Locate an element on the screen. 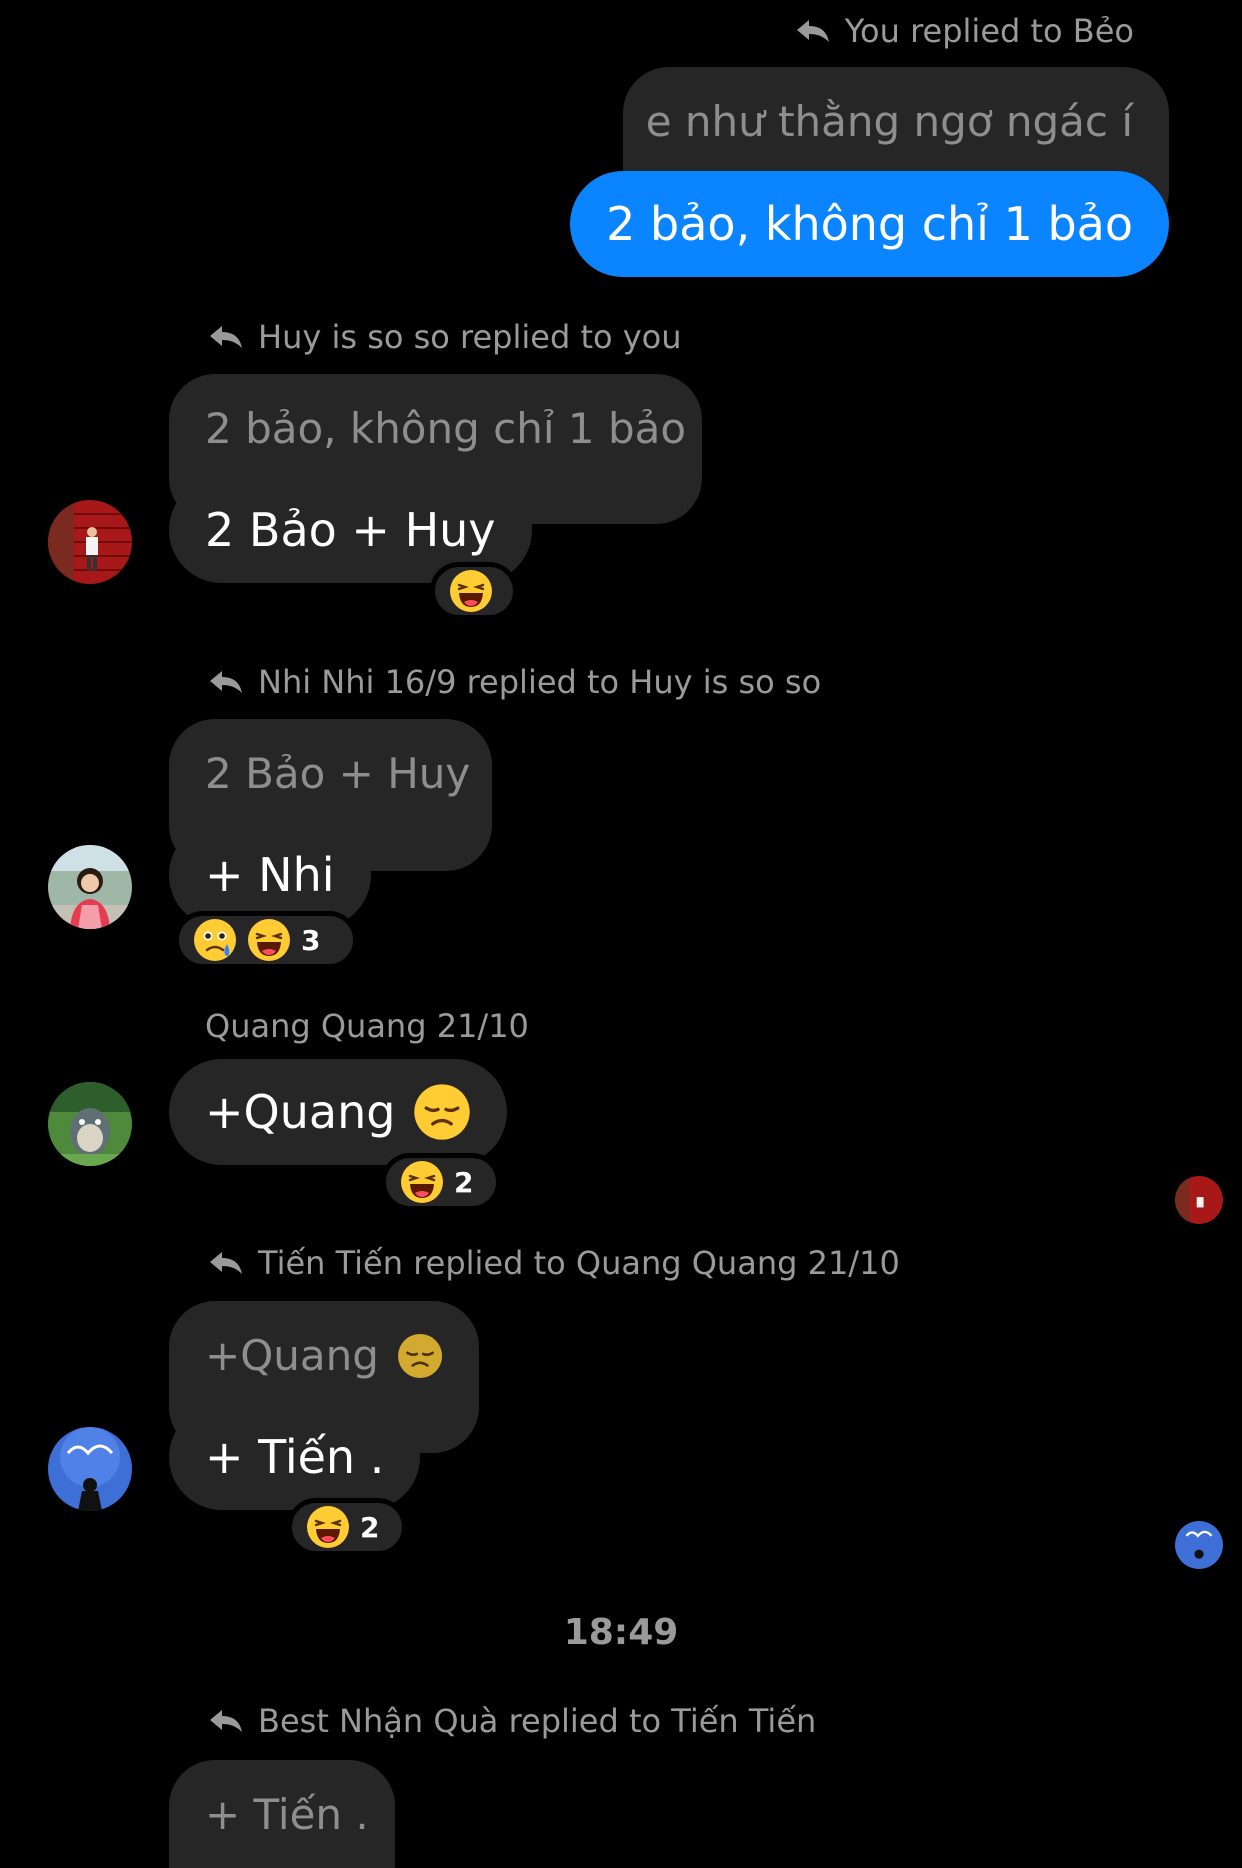 The height and width of the screenshot is (1868, 1242). reply-header: Huy is so so replied to you is located at coordinates (445, 337).